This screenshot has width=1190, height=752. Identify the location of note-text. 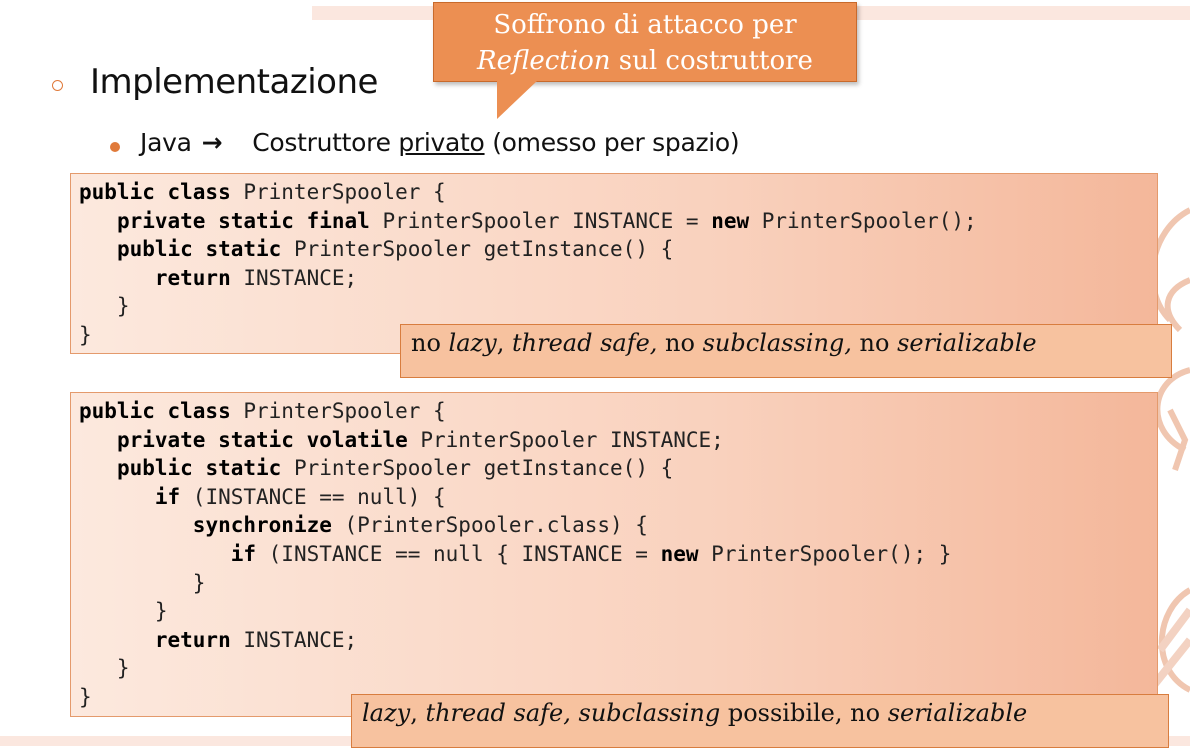
(575, 713).